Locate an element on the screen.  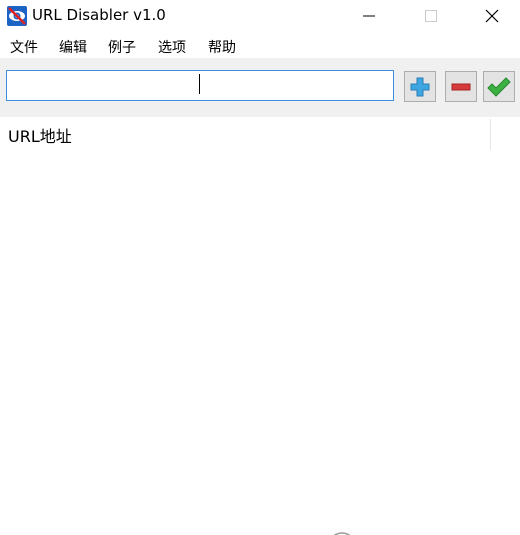
column-divider is located at coordinates (490, 134).